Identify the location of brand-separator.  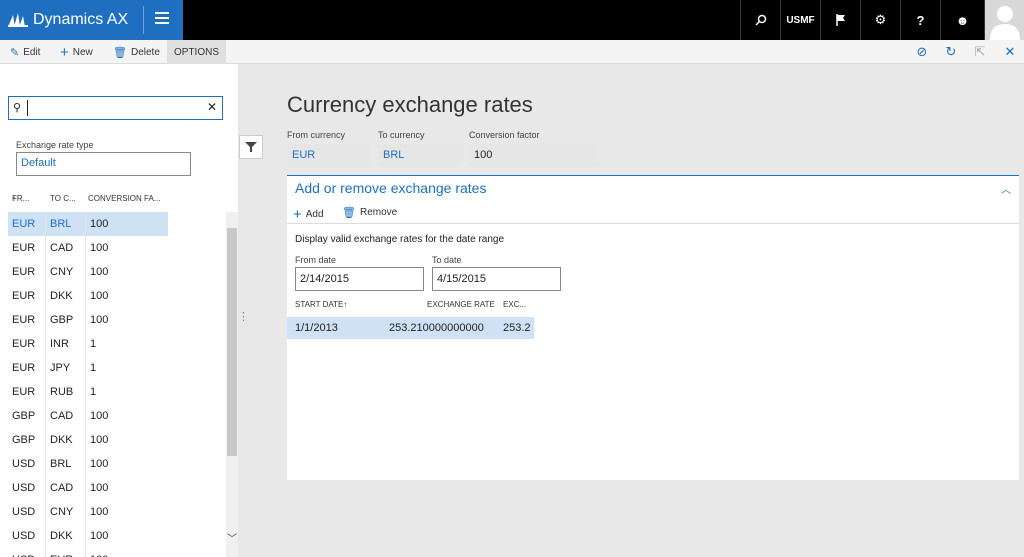
(143, 20).